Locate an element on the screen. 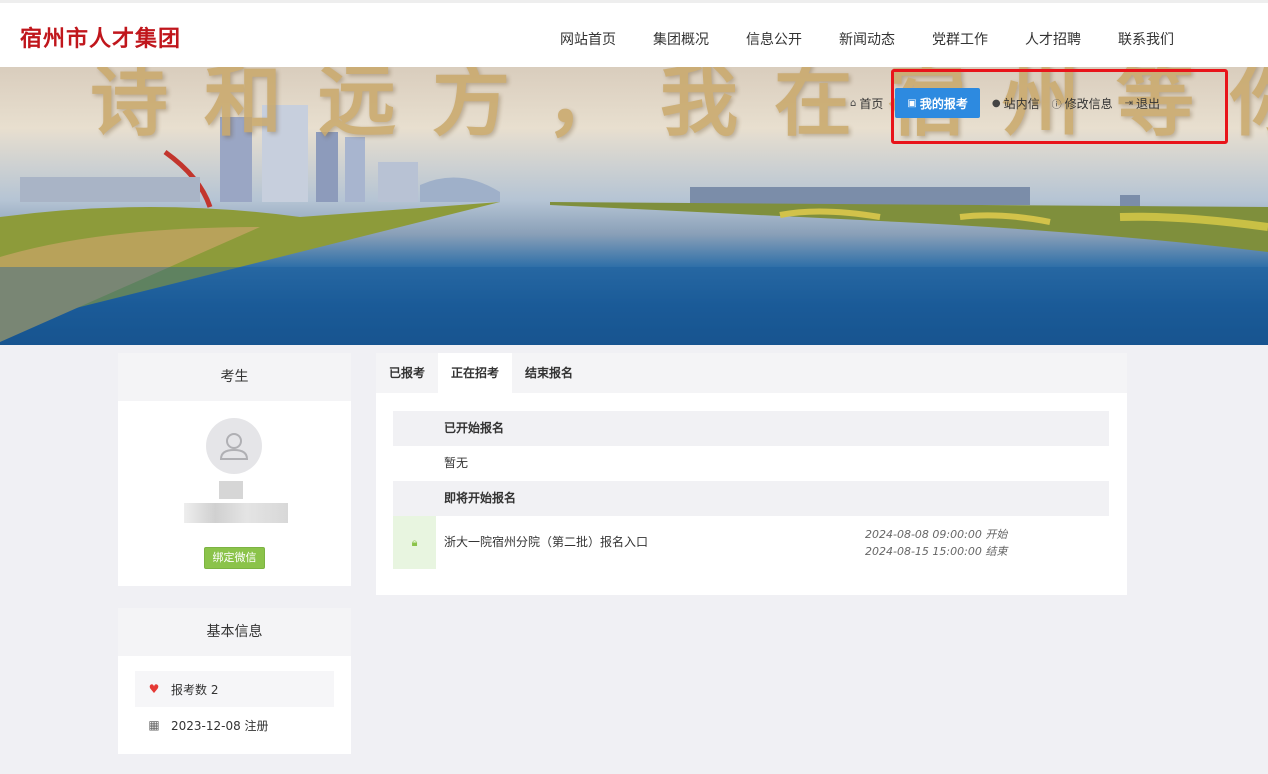 Image resolution: width=1268 pixels, height=774 pixels. exam-entry-link: 浙大一院宿州分院（第二批）报名入口 is located at coordinates (546, 542).